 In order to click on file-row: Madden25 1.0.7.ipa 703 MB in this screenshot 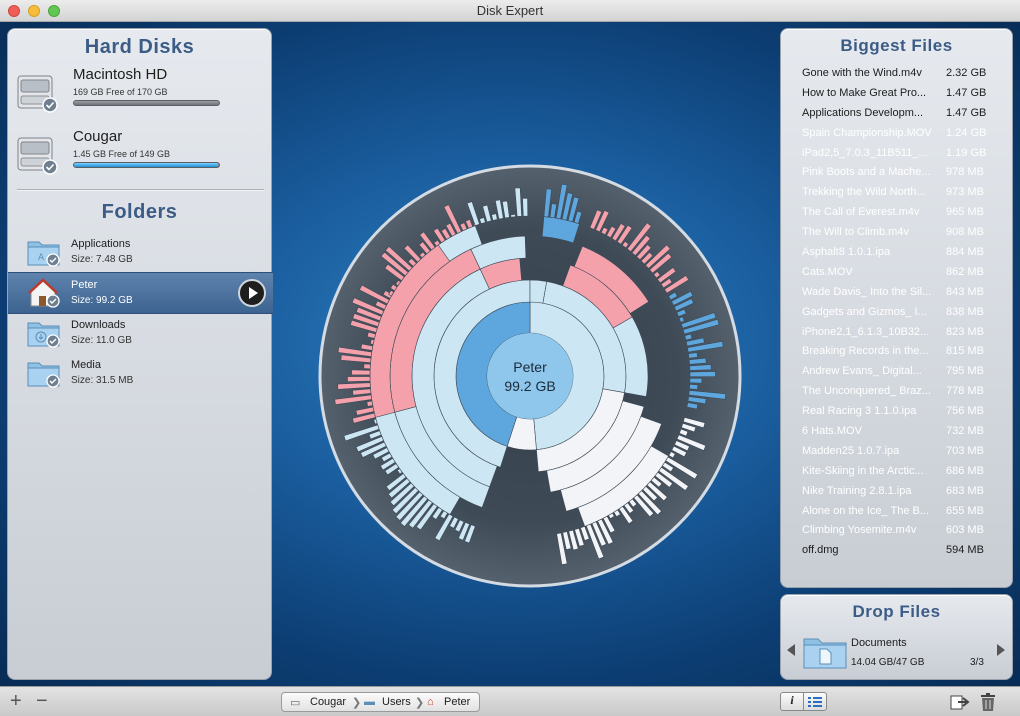, I will do `click(902, 455)`.